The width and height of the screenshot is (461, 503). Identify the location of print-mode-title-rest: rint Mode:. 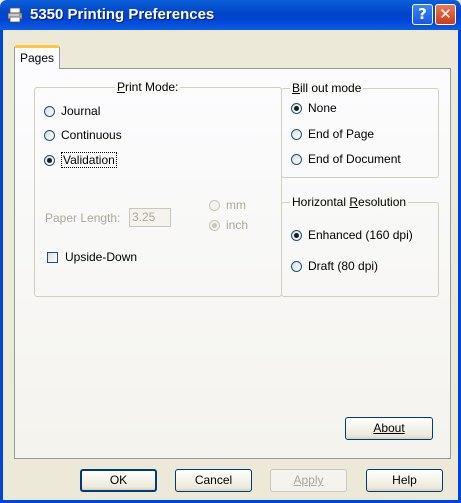
(152, 87).